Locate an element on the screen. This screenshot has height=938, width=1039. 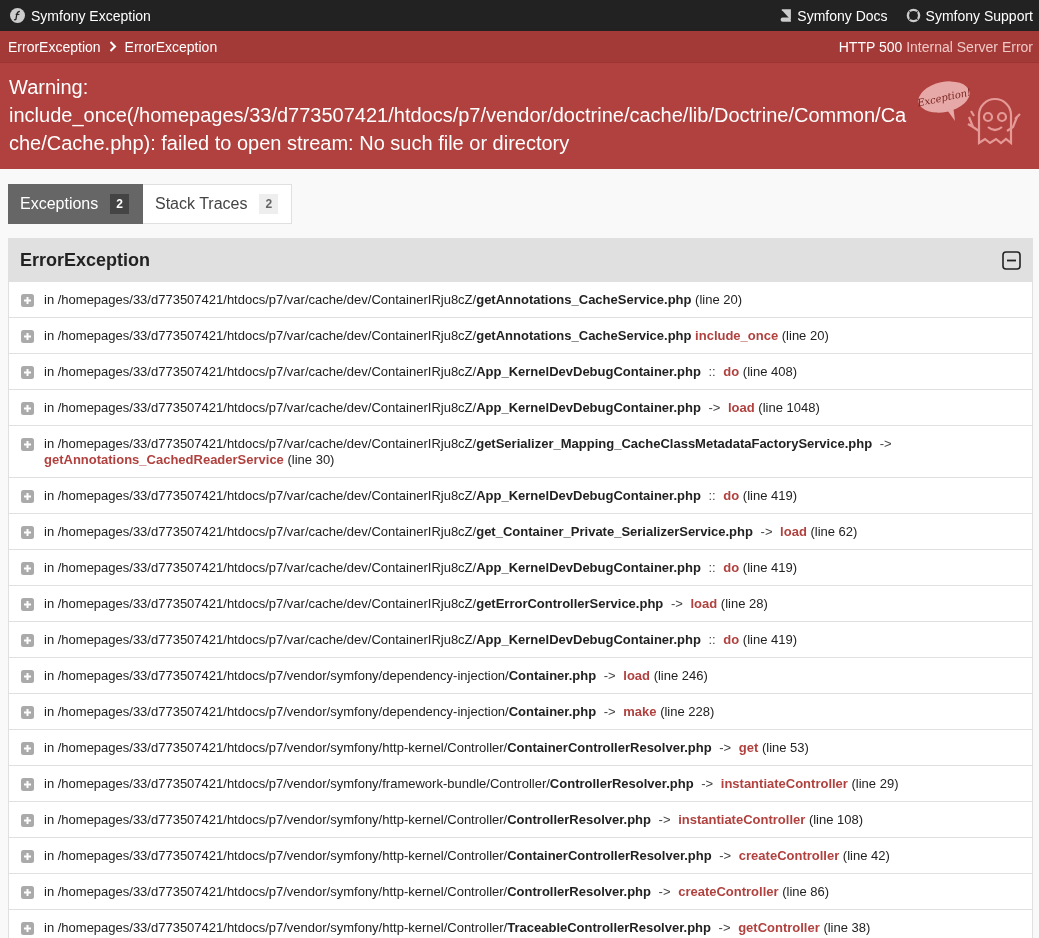
status-text: Internal Server Error is located at coordinates (969, 46).